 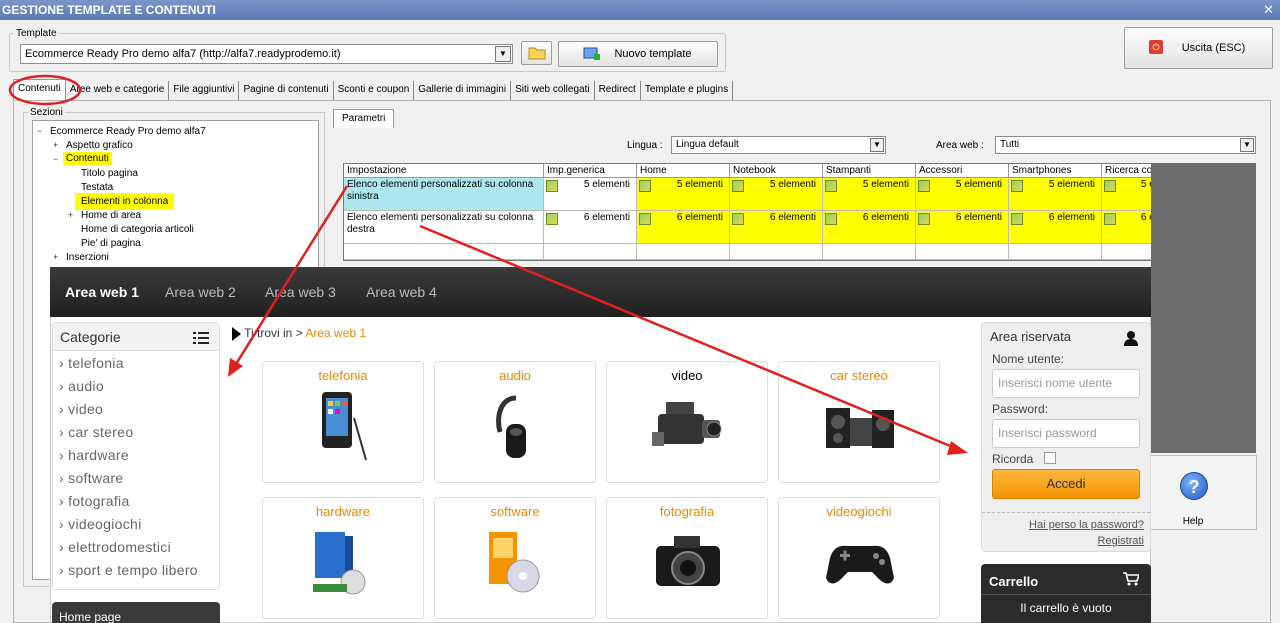 I want to click on smartphone-icon, so click(x=344, y=426).